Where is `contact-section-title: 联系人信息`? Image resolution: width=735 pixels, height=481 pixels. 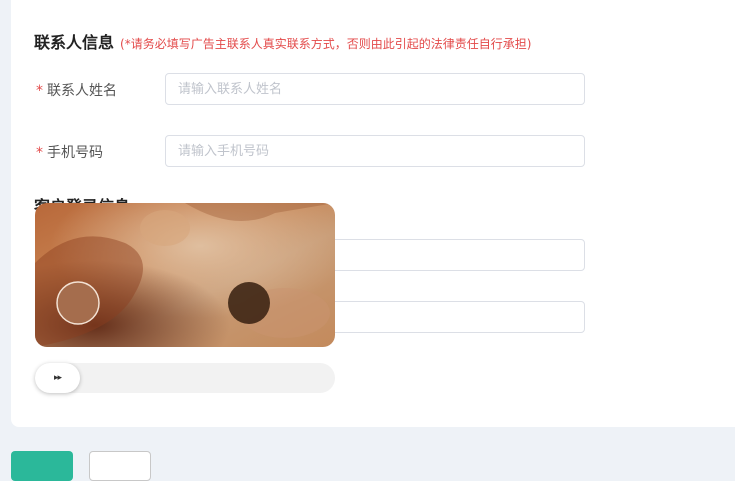
contact-section-title: 联系人信息 is located at coordinates (74, 42).